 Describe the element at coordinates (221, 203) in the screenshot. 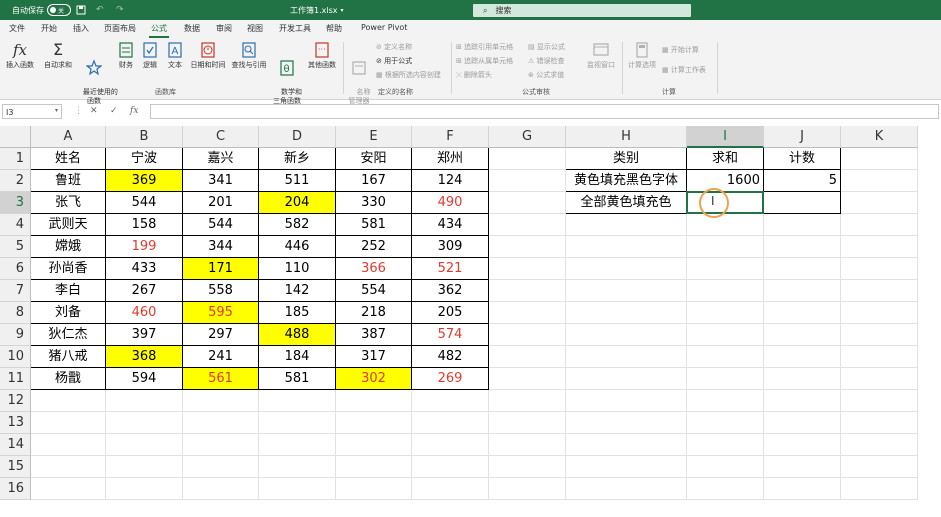

I see `value-cell: 201` at that location.